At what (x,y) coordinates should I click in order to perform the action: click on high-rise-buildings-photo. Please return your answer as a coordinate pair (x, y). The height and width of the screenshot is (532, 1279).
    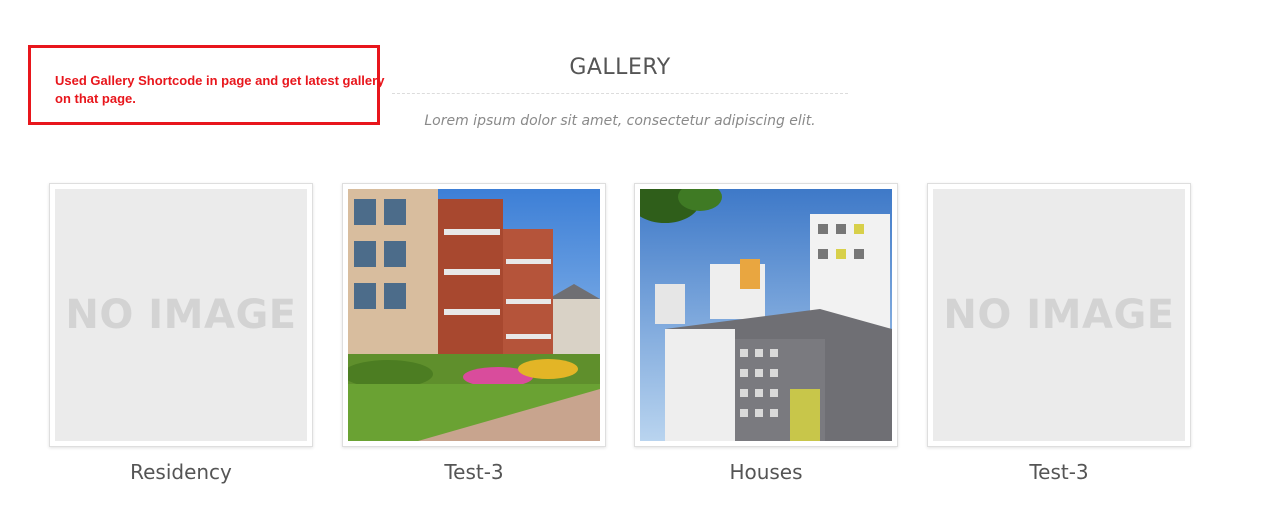
    Looking at the image, I should click on (766, 315).